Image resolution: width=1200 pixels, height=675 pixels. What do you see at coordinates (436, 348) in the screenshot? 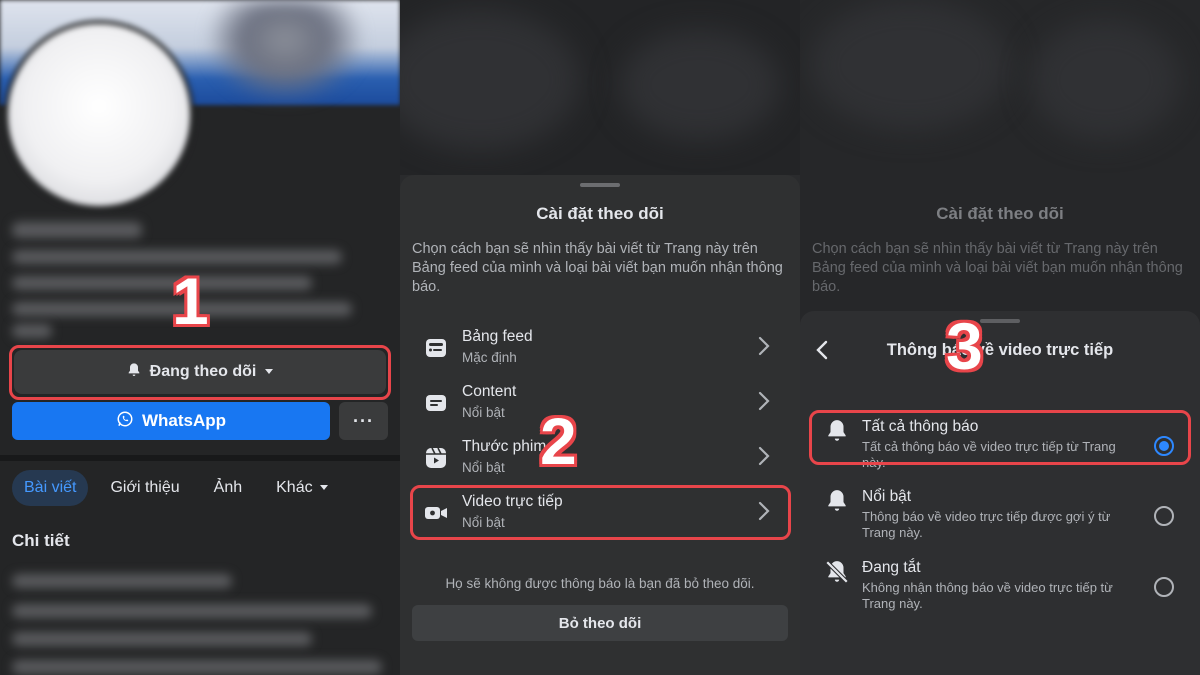
I see `feed-icon` at bounding box center [436, 348].